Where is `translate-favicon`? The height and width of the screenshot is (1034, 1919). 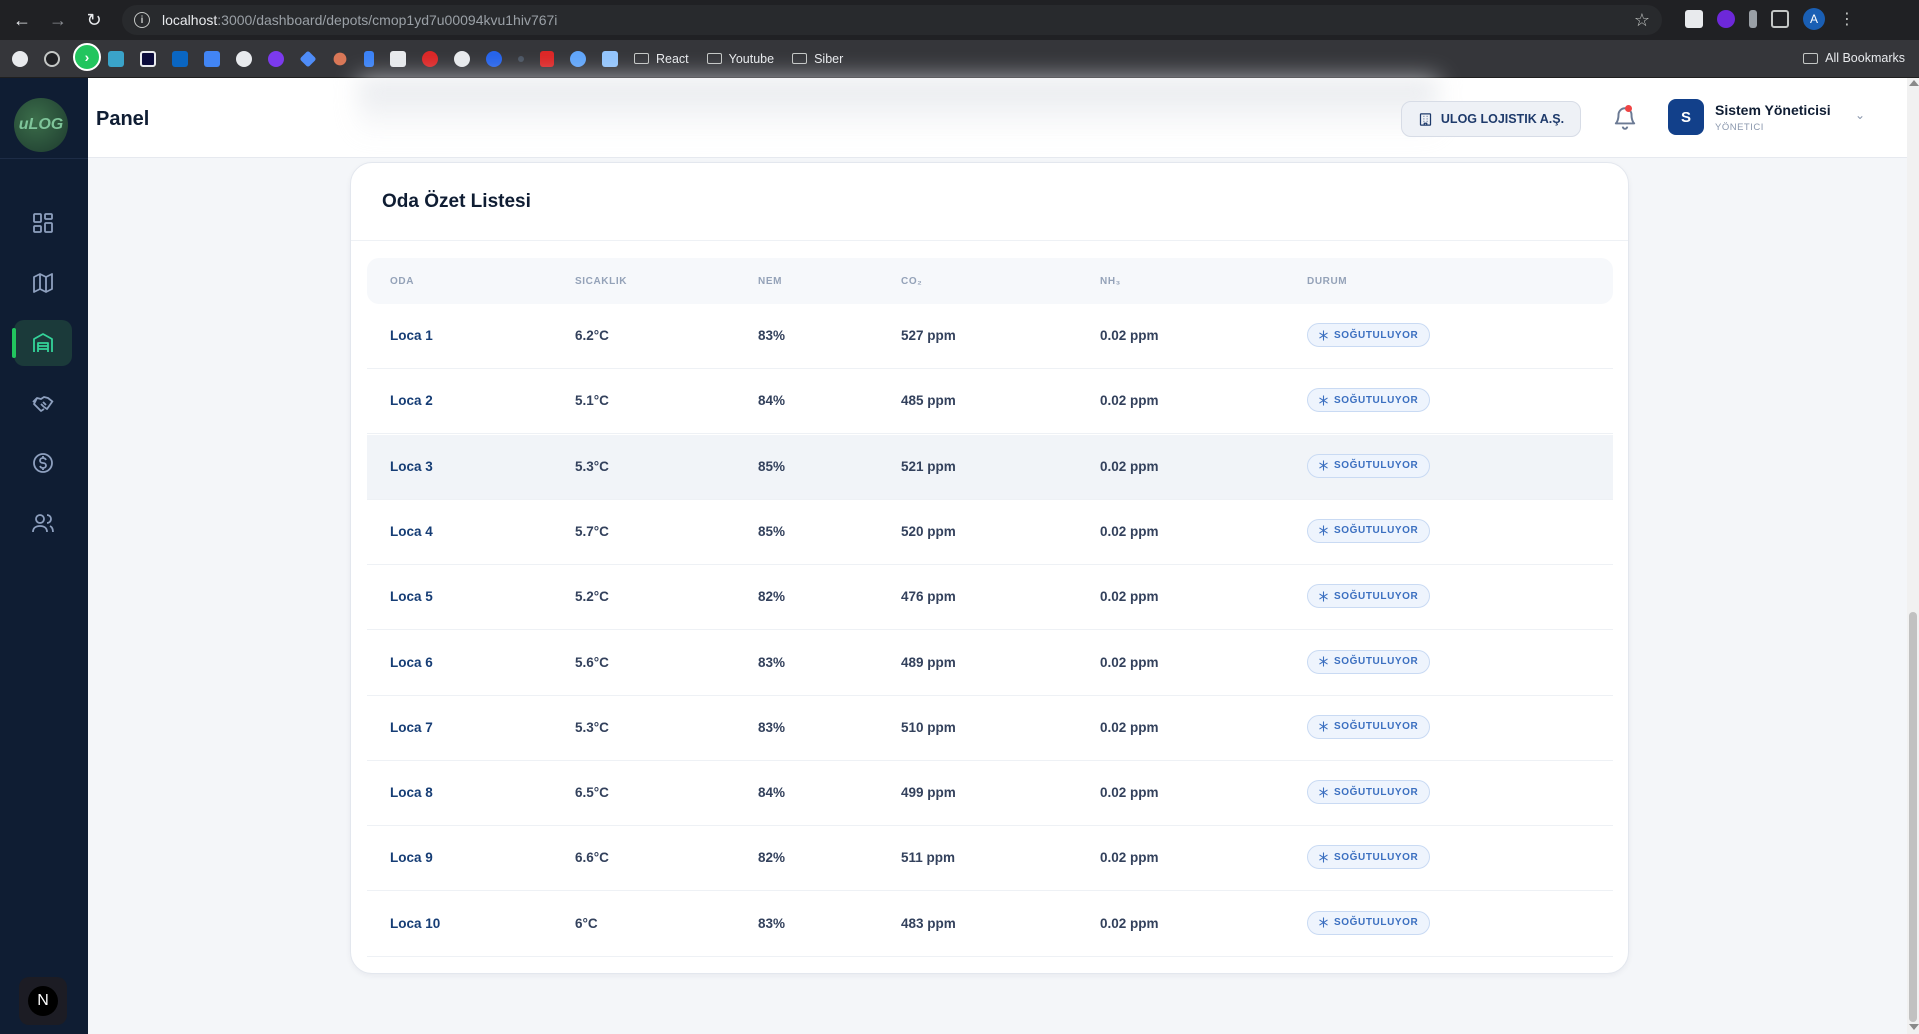 translate-favicon is located at coordinates (212, 58).